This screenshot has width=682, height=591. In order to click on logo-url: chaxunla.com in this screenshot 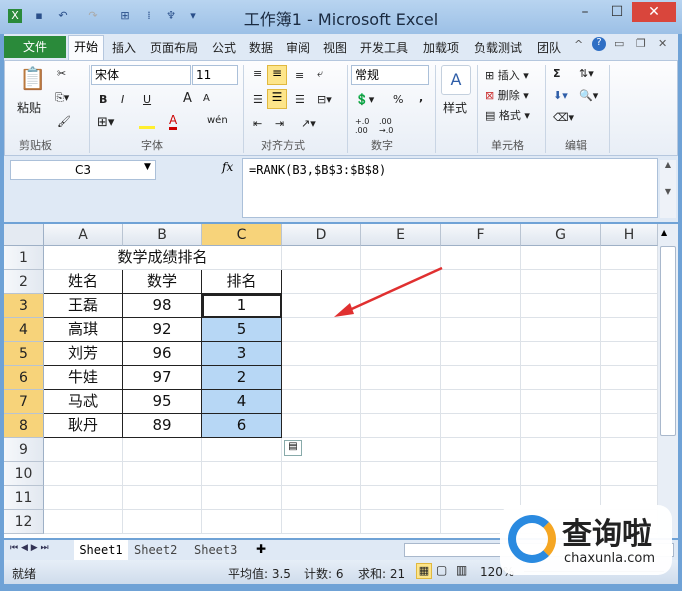, I will do `click(609, 558)`.